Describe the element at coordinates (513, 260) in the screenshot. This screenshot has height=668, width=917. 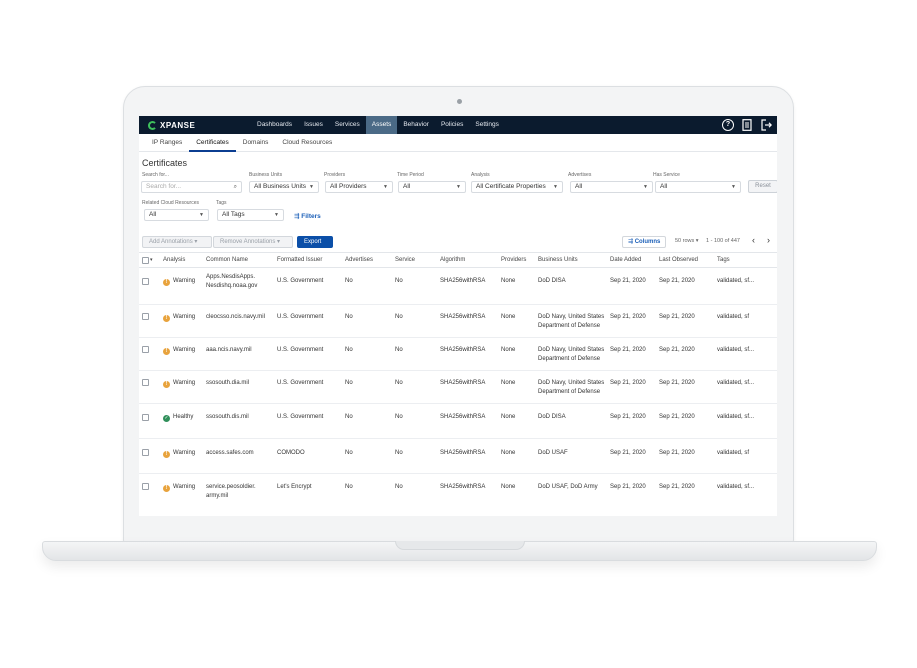
I see `col-providers: Providers` at that location.